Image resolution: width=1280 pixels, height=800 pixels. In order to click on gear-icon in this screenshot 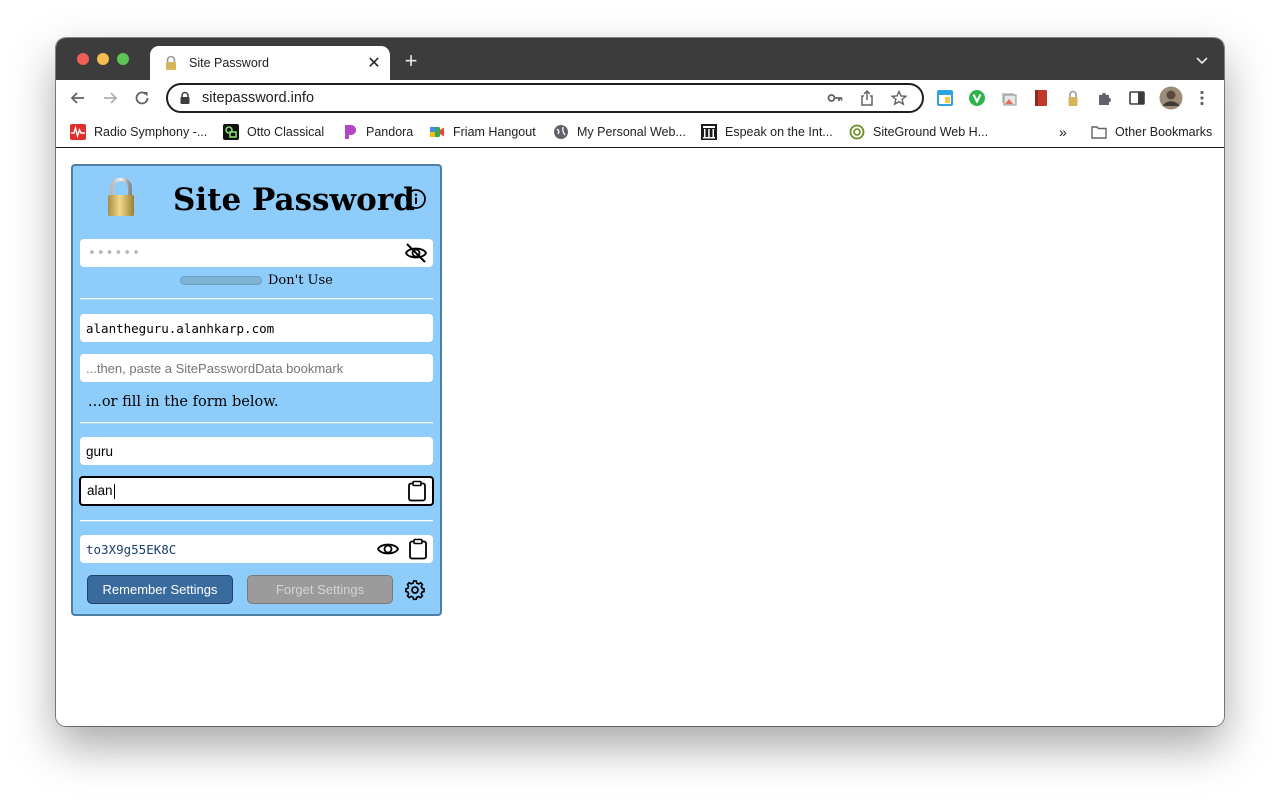, I will do `click(415, 590)`.